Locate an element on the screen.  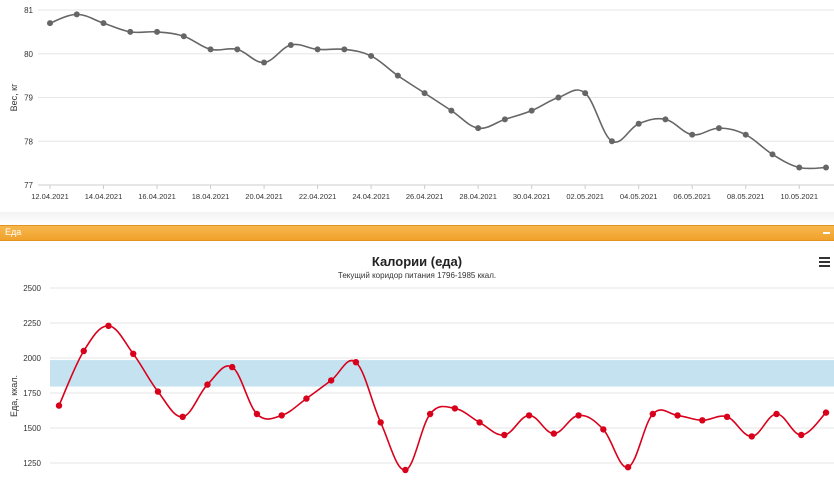
y-tick-label: 2500 is located at coordinates (32, 288).